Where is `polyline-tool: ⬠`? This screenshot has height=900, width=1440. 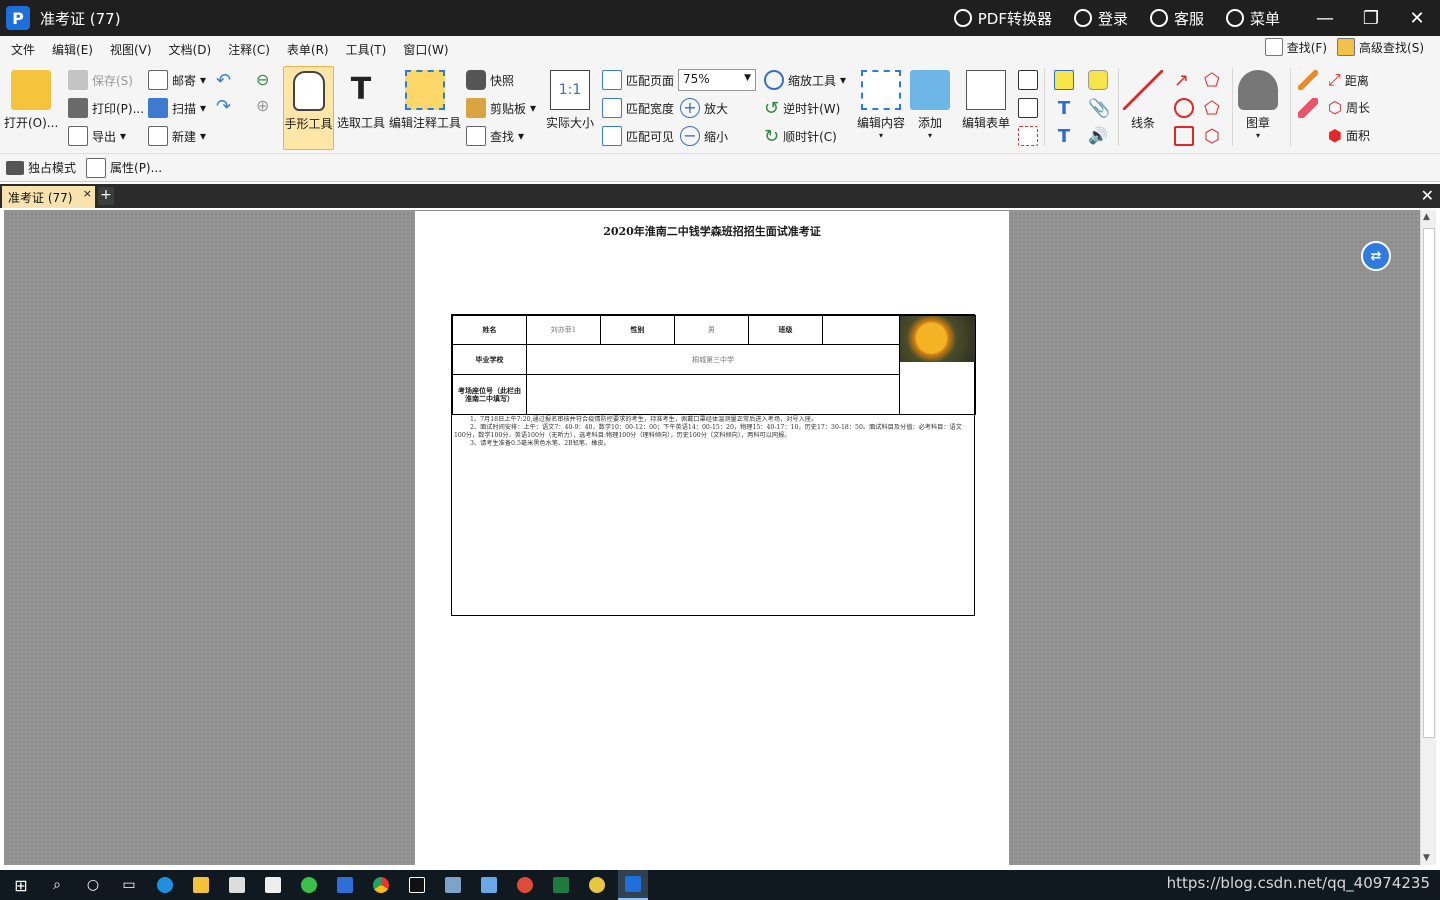 polyline-tool: ⬠ is located at coordinates (1212, 80).